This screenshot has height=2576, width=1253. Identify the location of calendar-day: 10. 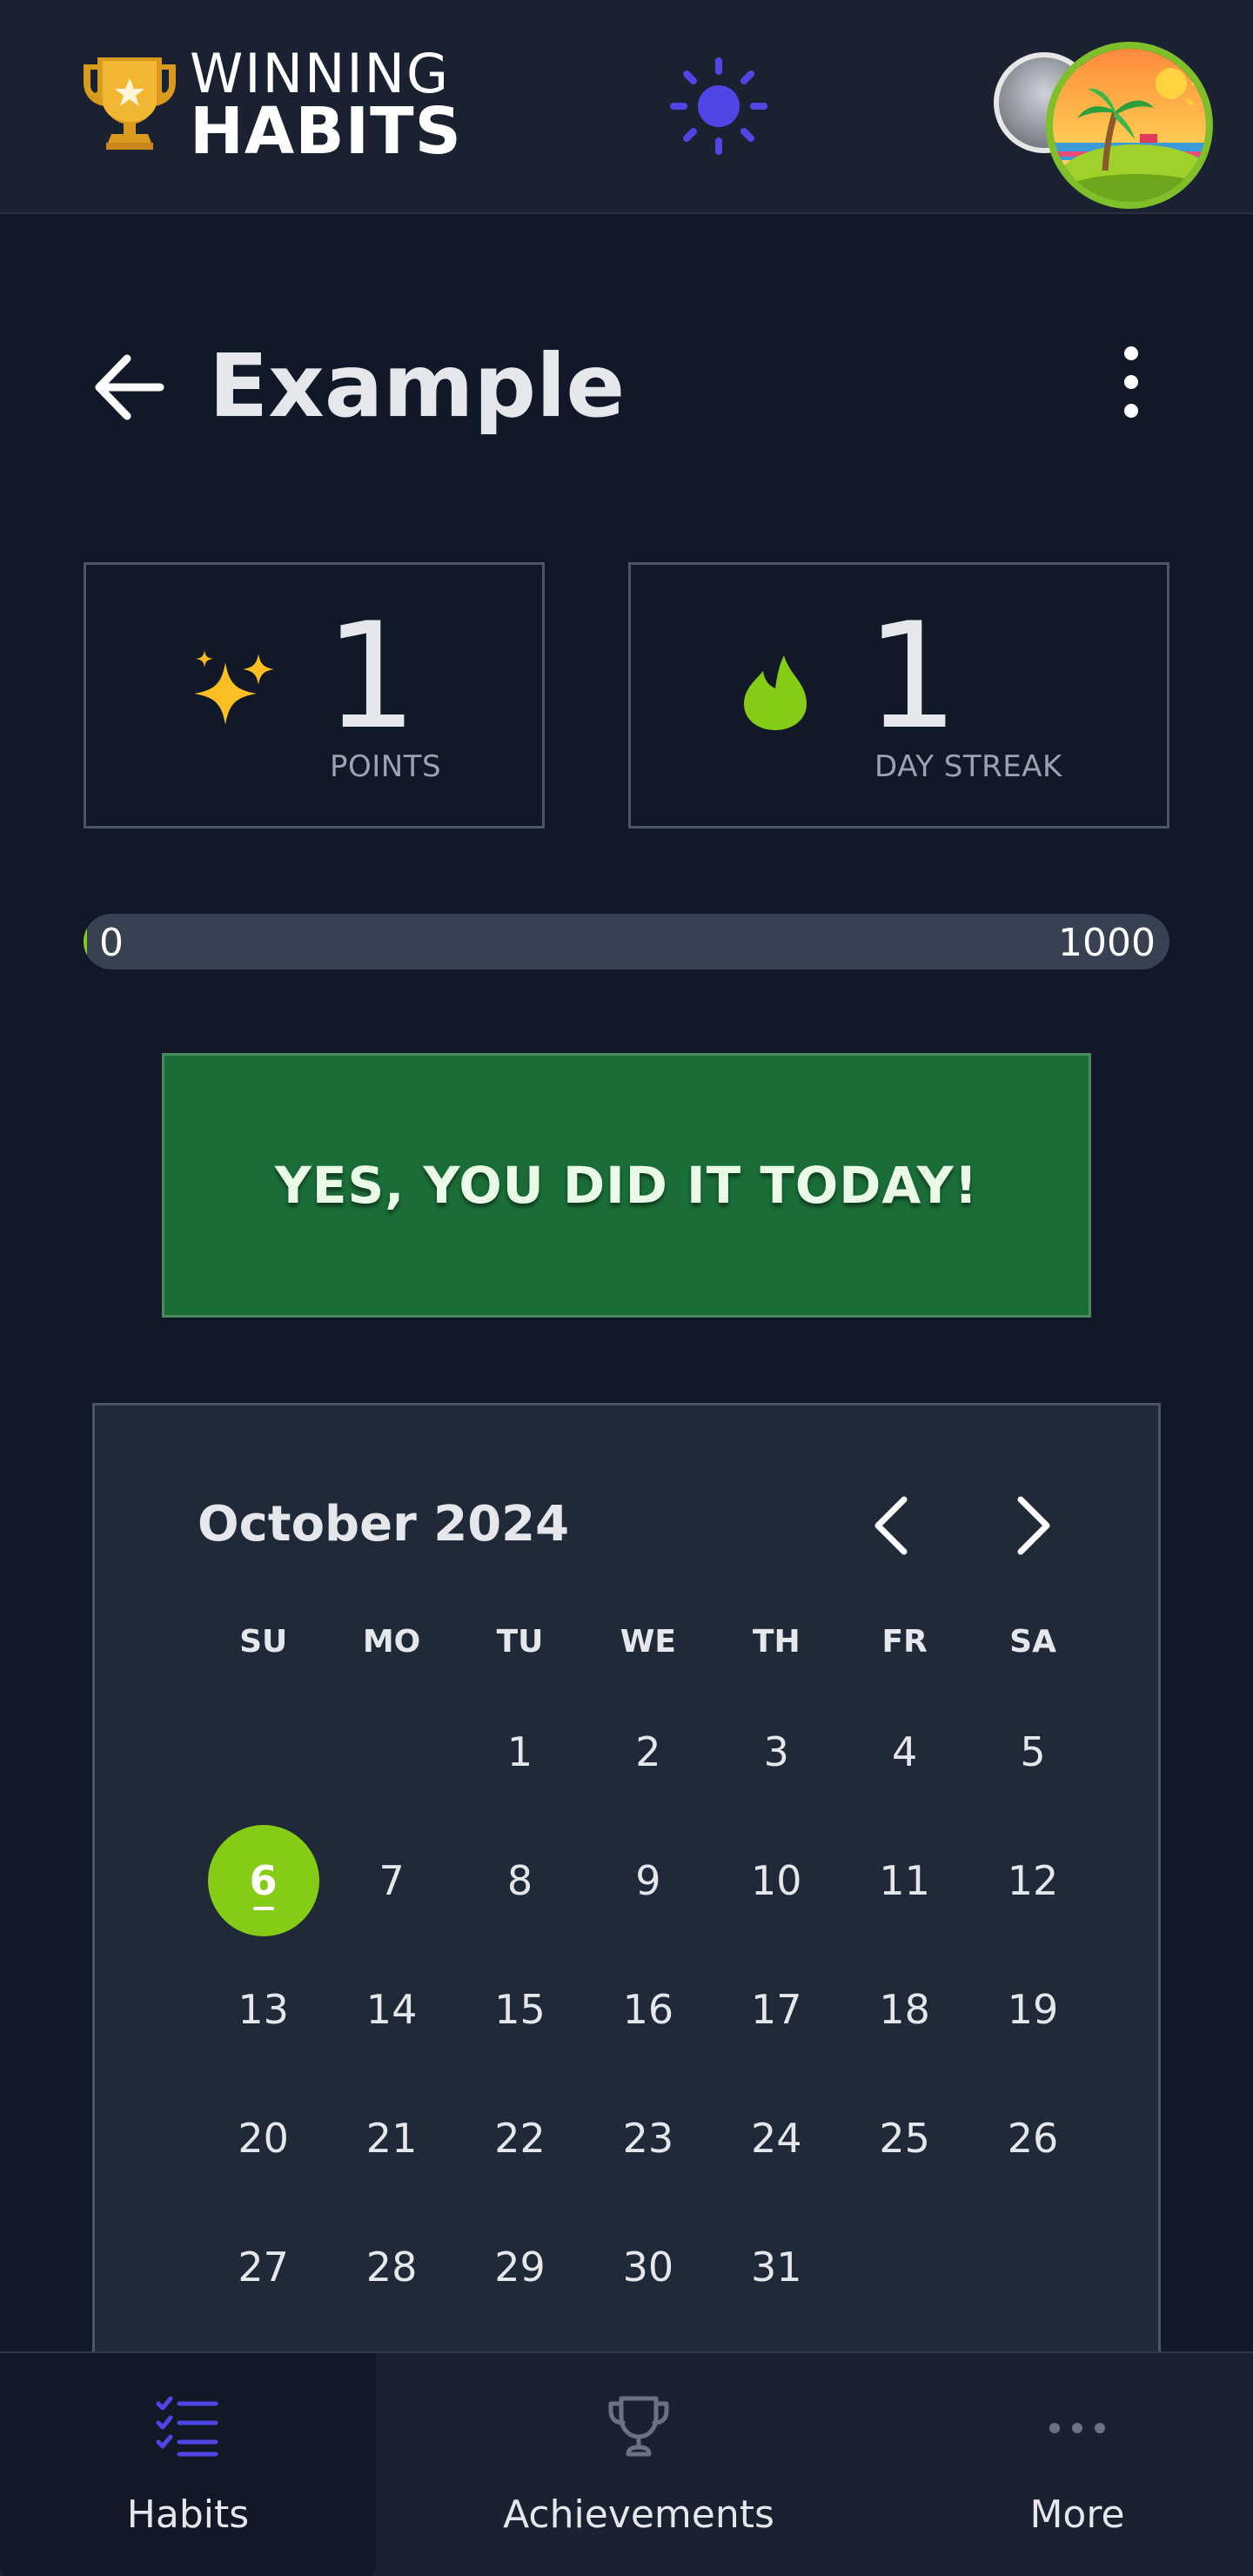
(777, 1880).